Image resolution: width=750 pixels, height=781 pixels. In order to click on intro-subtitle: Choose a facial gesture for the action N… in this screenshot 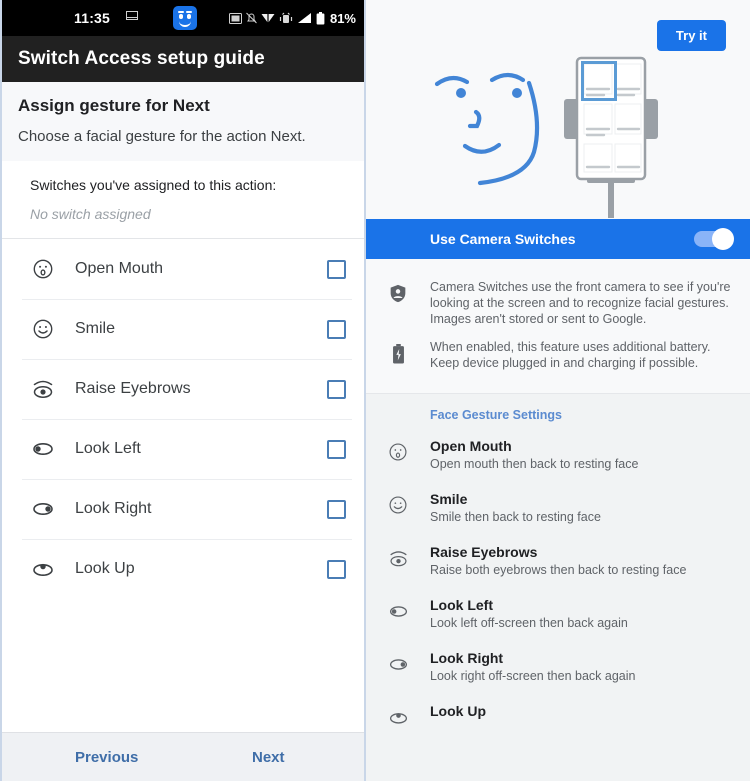, I will do `click(162, 136)`.